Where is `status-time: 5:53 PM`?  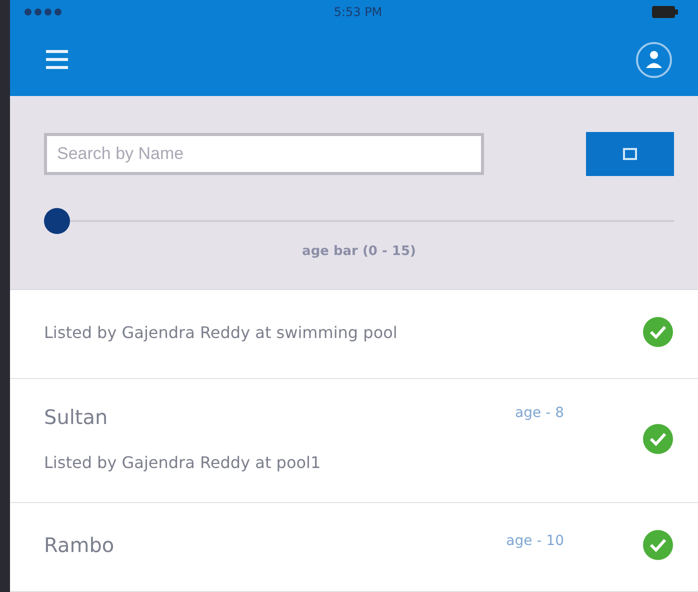
status-time: 5:53 PM is located at coordinates (358, 11).